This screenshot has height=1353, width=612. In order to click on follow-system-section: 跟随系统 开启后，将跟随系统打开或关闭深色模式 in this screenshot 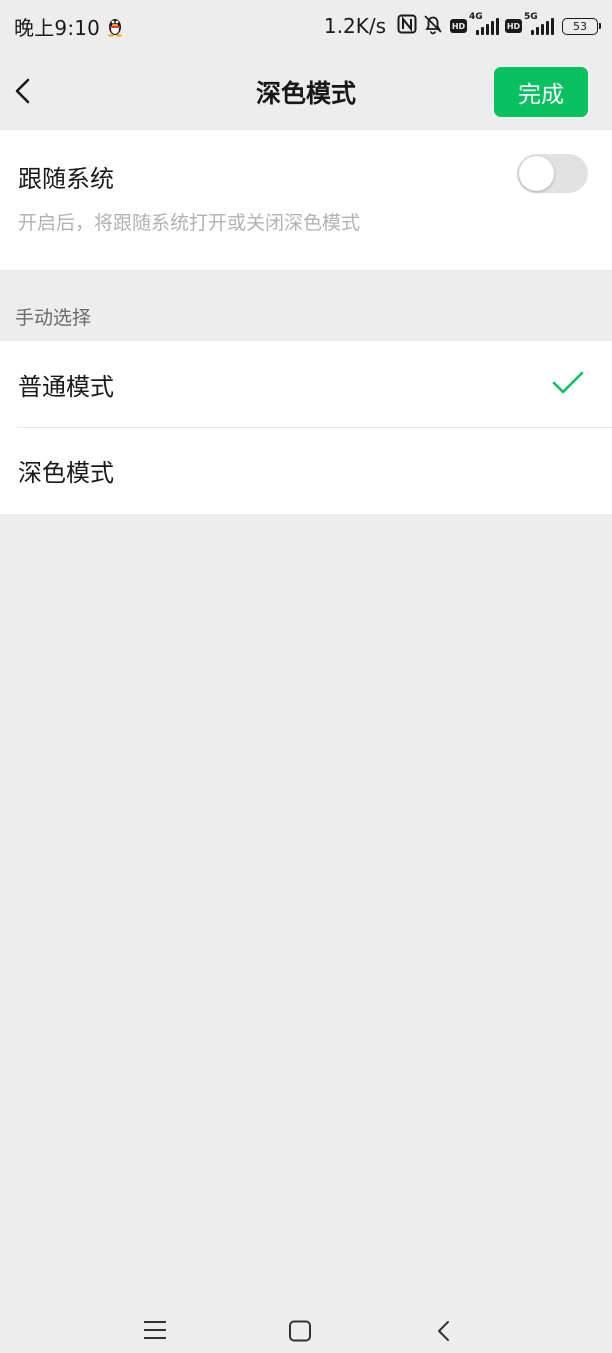, I will do `click(306, 200)`.